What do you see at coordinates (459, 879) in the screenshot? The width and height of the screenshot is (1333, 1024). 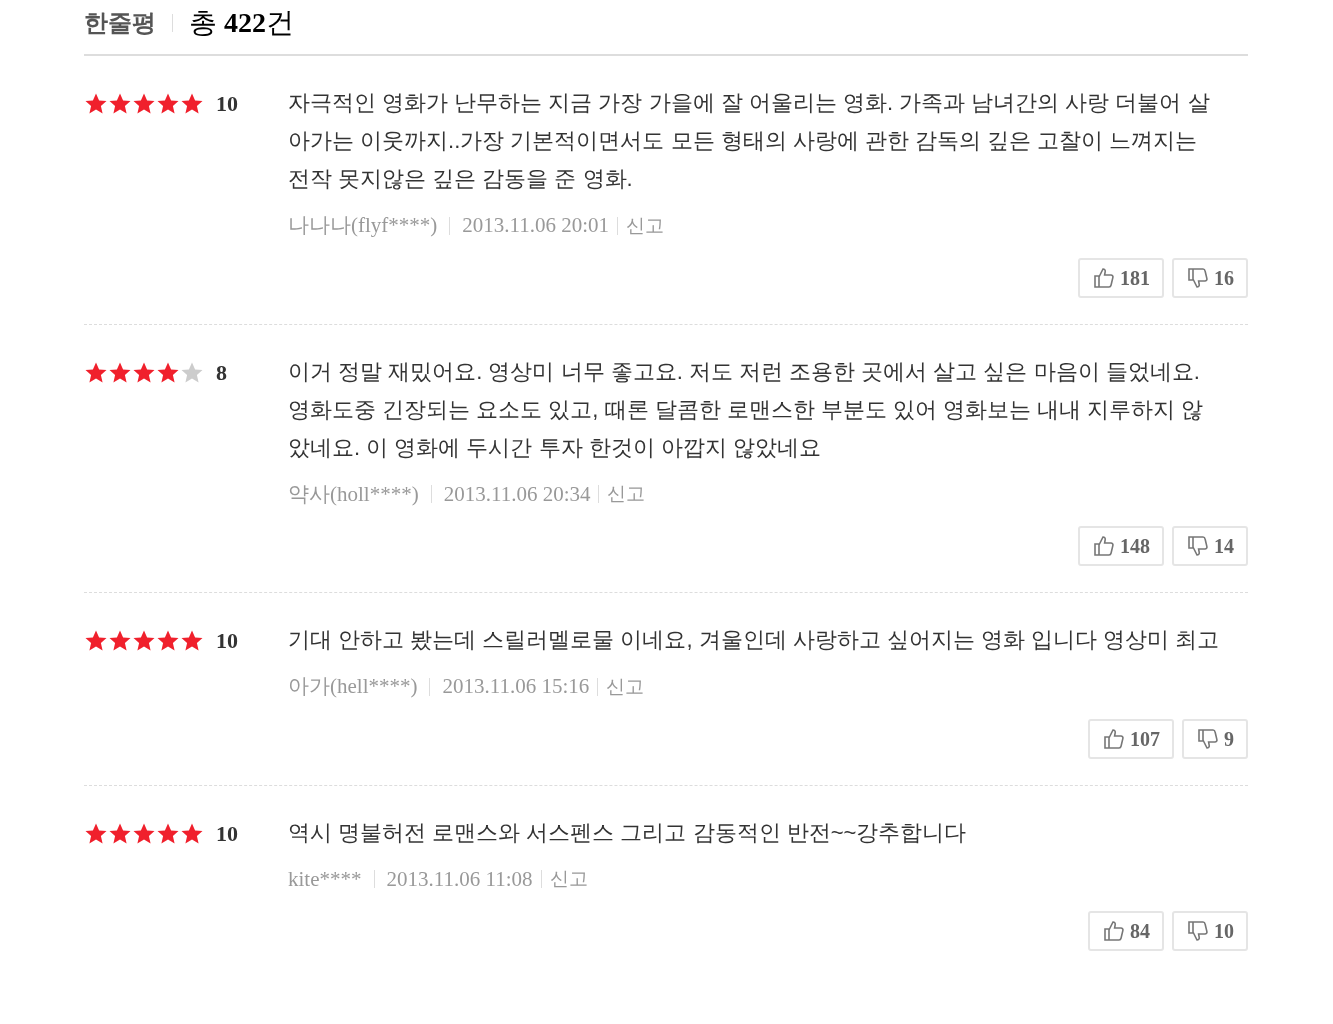 I see `review-date: 2013.11.06 11:08` at bounding box center [459, 879].